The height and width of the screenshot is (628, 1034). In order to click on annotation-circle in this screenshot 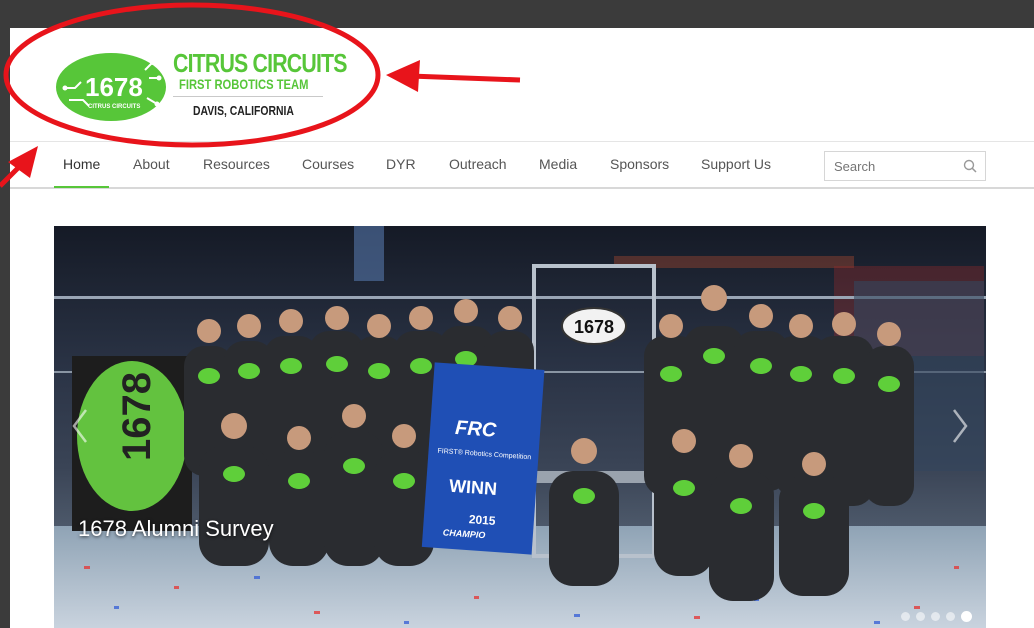, I will do `click(192, 75)`.